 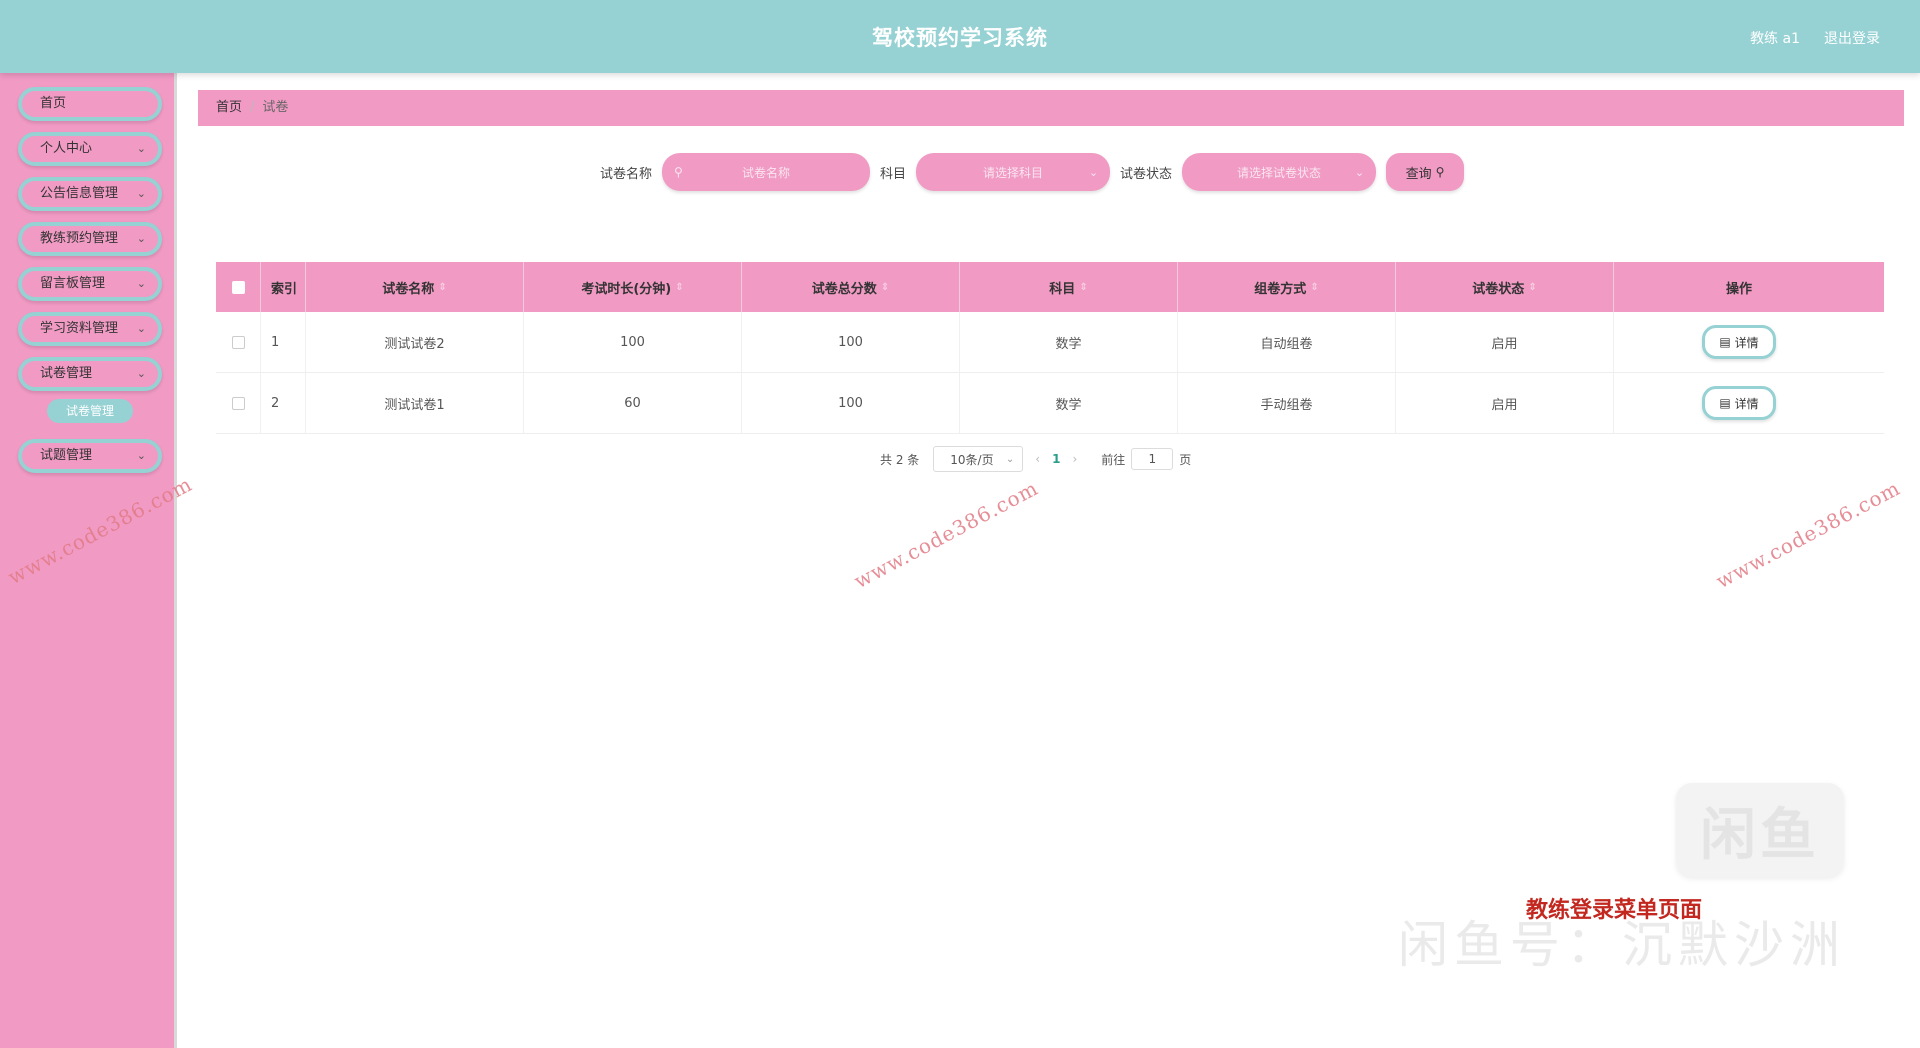 I want to click on submenu-item-exam-papers: 试卷管理, so click(x=90, y=411).